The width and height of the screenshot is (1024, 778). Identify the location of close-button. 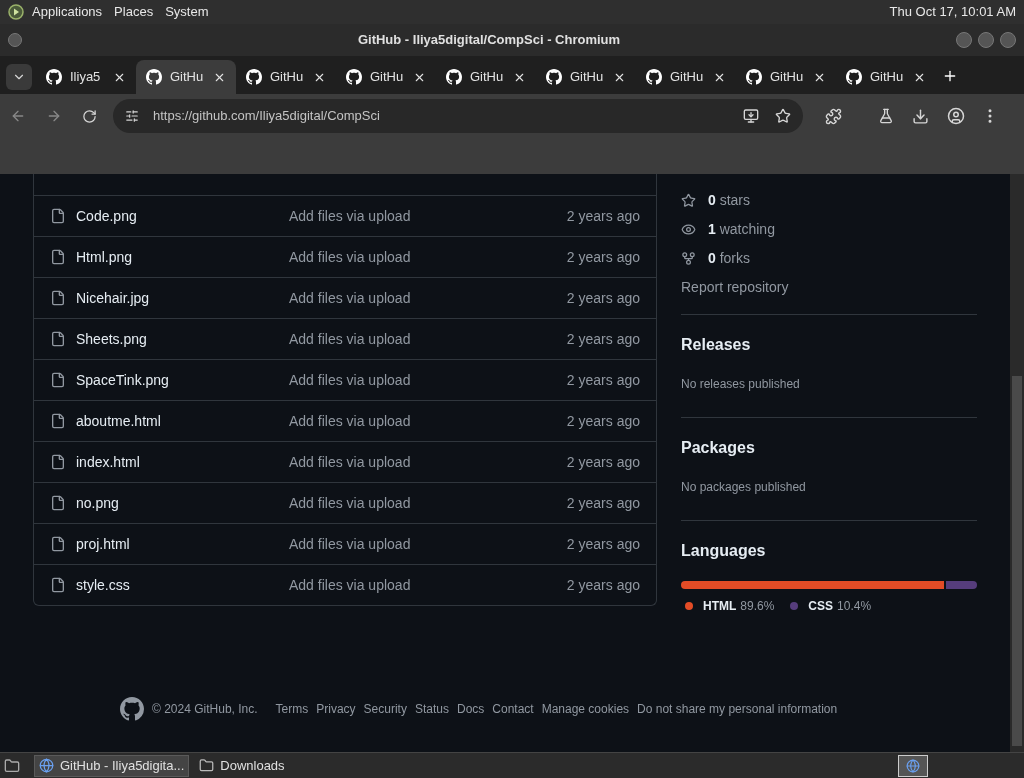
(1008, 40).